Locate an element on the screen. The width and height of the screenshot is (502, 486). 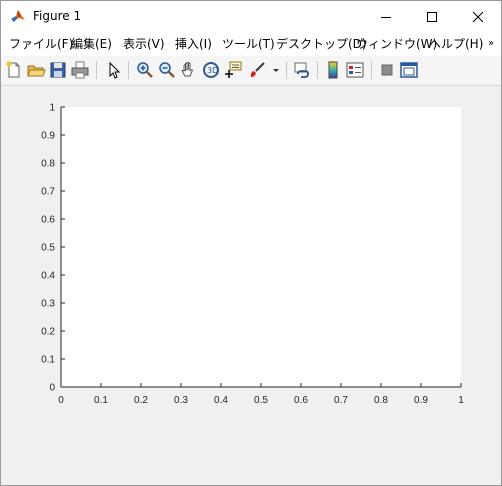
y-tick-label: 0.5 is located at coordinates (48, 248).